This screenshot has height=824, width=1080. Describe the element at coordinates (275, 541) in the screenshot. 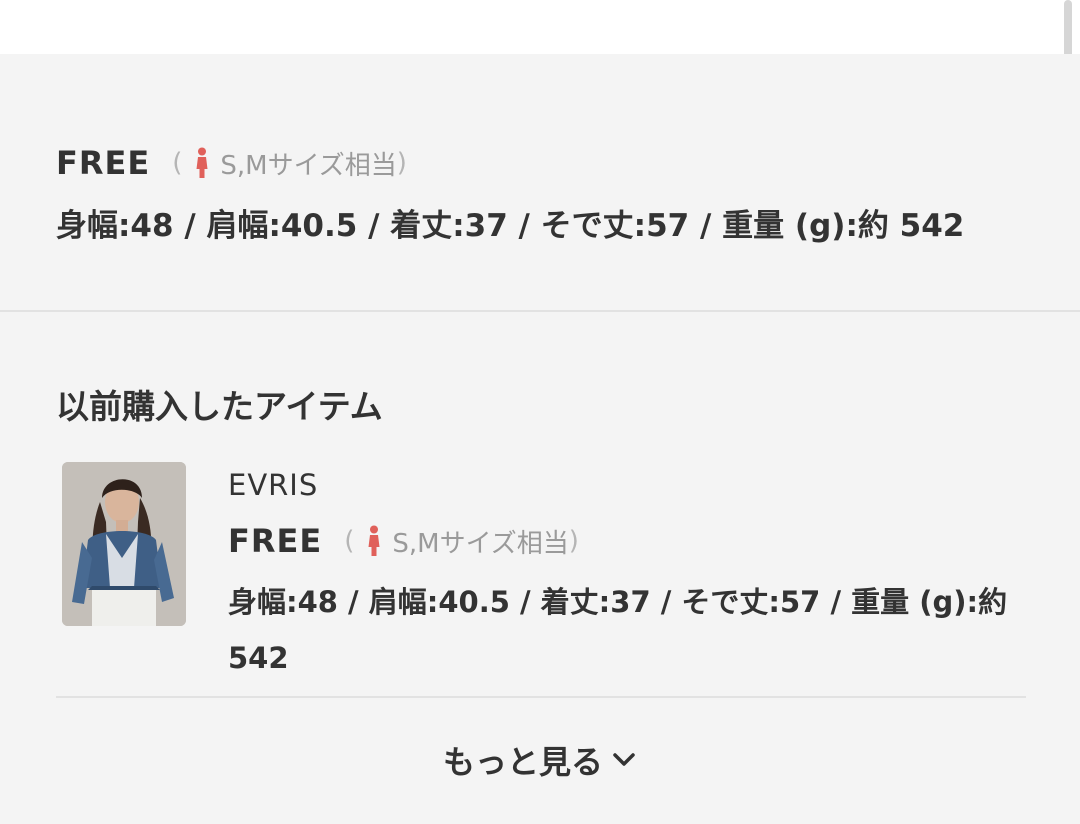

I see `item-size-name: FREE` at that location.